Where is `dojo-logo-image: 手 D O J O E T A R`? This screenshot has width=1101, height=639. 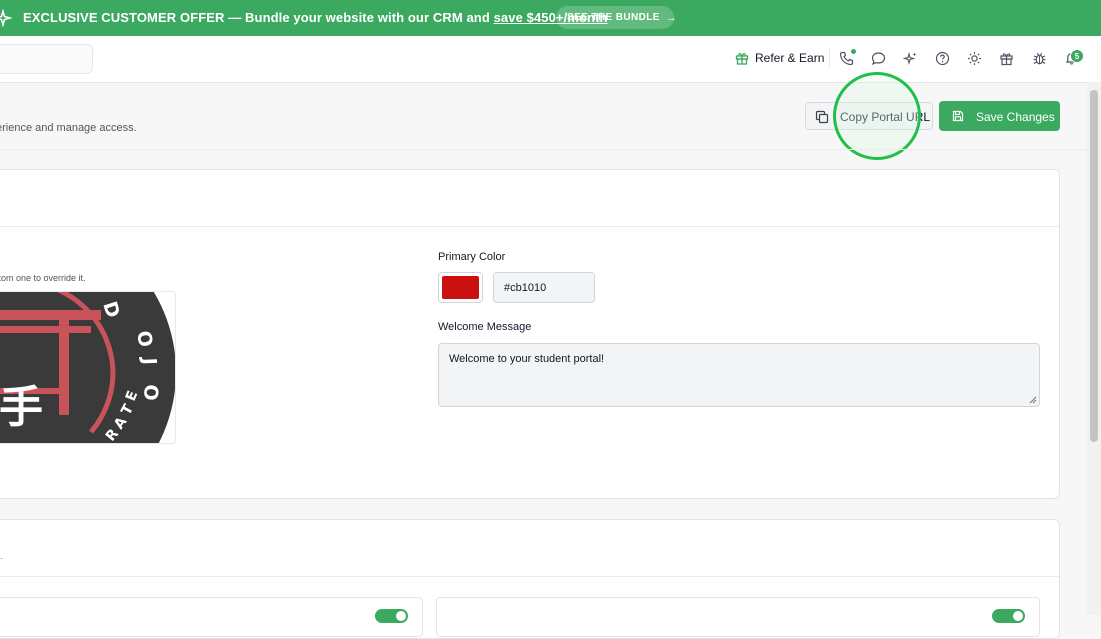
dojo-logo-image: 手 D O J O E T A R is located at coordinates (87, 367).